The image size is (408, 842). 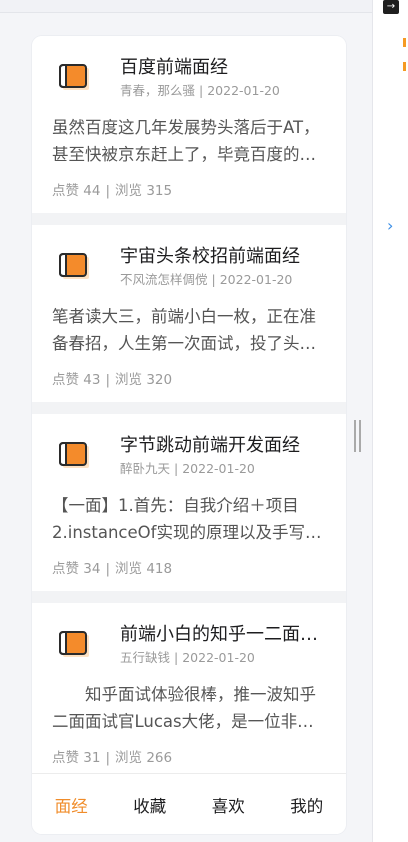 What do you see at coordinates (306, 805) in the screenshot?
I see `tab-mine: 我的` at bounding box center [306, 805].